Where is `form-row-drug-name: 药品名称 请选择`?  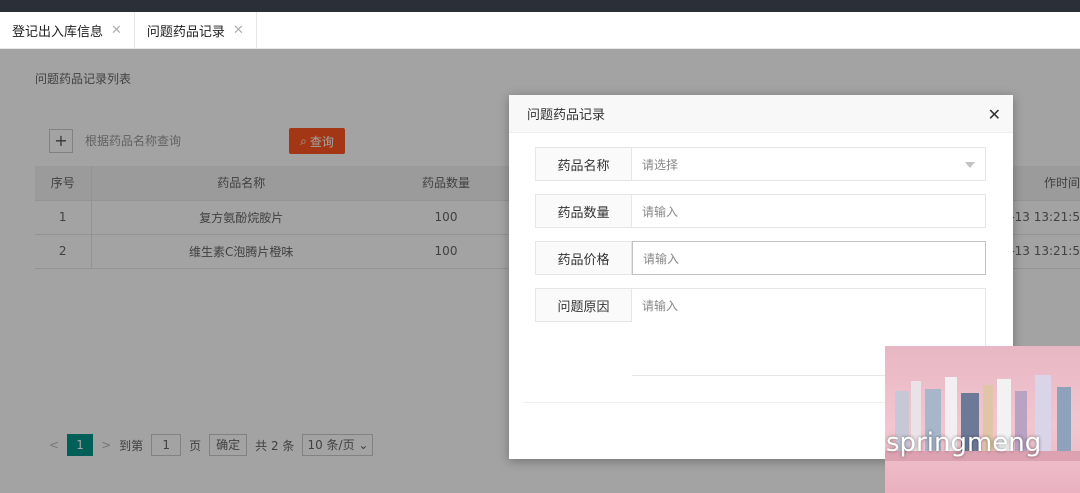 form-row-drug-name: 药品名称 请选择 is located at coordinates (760, 164).